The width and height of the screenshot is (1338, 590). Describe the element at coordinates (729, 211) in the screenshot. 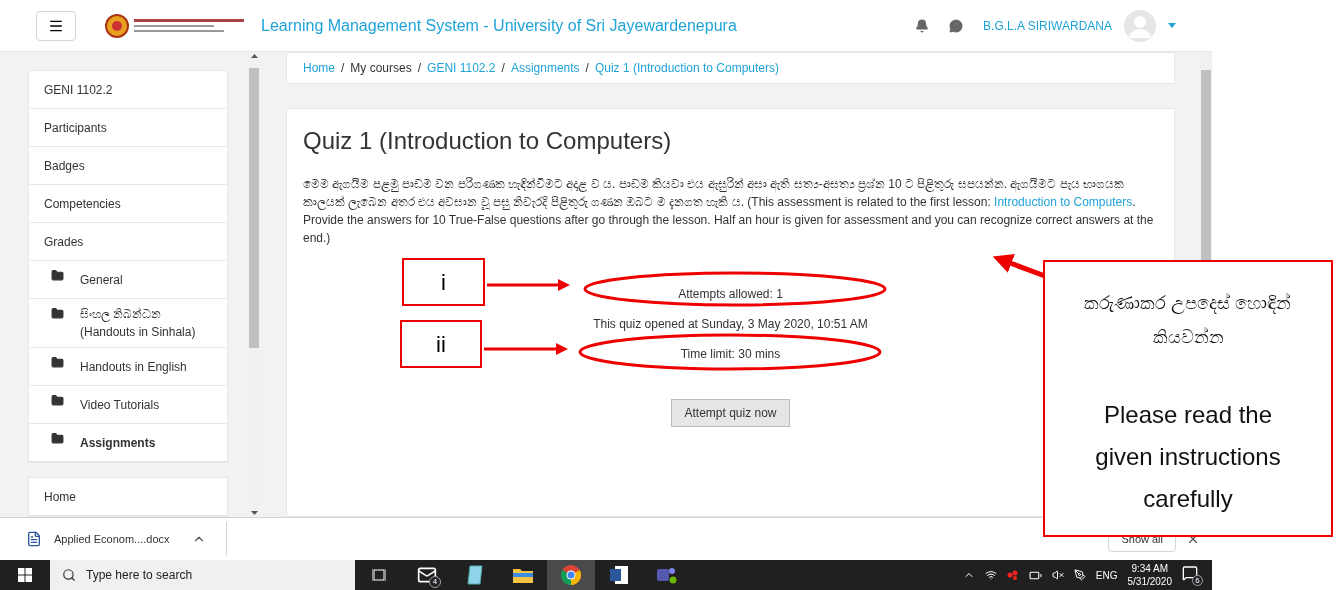

I see `quiz-description: මෙම ඇගයීම පළමු පාඩම වන පරිගණක හැඳින්වීමට අදාළ ව ය. පාඩම කියවා එය ඇසුරින් අසා ඇති සත්‍ය-අසත්‍ය ප්‍රශ්න 10 ට පිළිතුරු සපයන්න. ඇගයීමට පැය භාගයක කාලයක් ලැබෙන අතර එය අවසාන වූ පසු නිවැරදි පිළිතුරු ගණන ඔබට ම දැනගත හැකි ය. (This assessment is related to the first lesson: Introduction to Computers. Provide the answers for 10 True-False questions after go through the lesson. Half an hour is given for assessment and you can recognize correct answers at the end.)` at that location.